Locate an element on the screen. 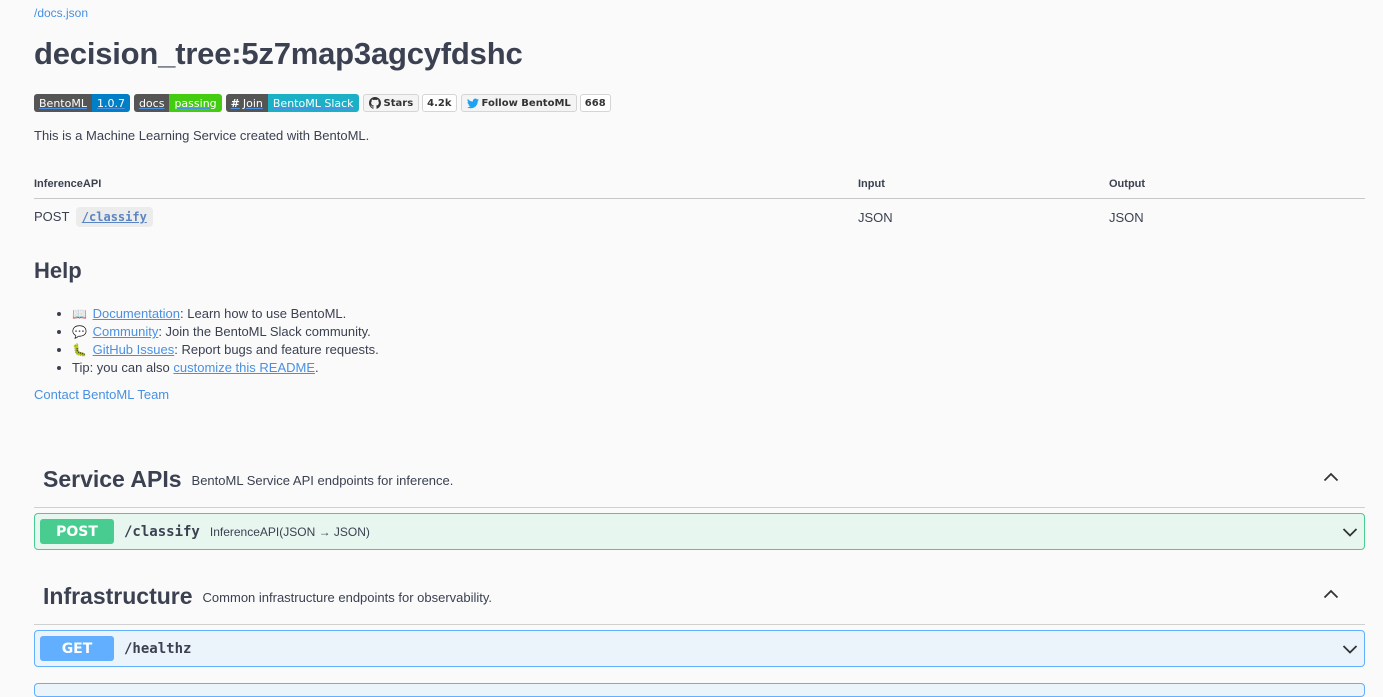  badge-value: 1.0.7 is located at coordinates (110, 103).